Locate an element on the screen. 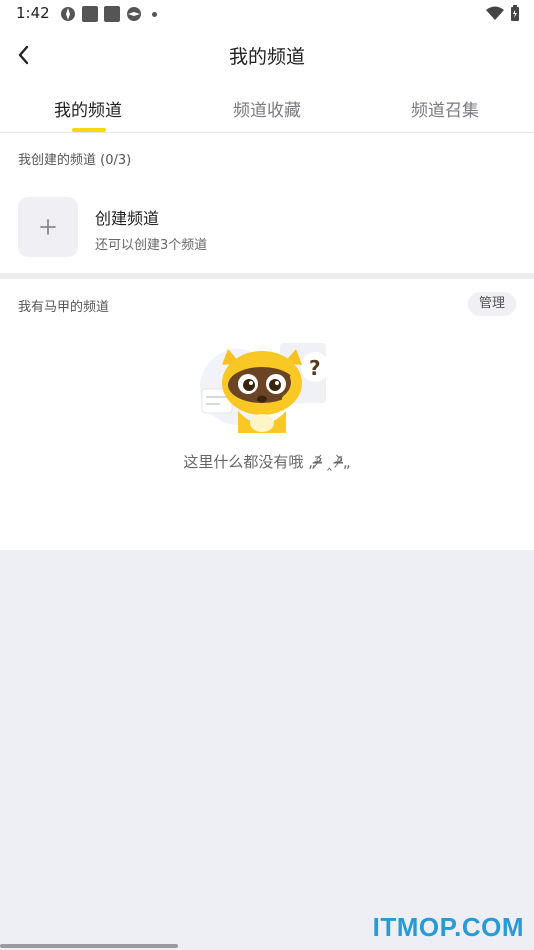 The width and height of the screenshot is (534, 950). plus-icon is located at coordinates (48, 227).